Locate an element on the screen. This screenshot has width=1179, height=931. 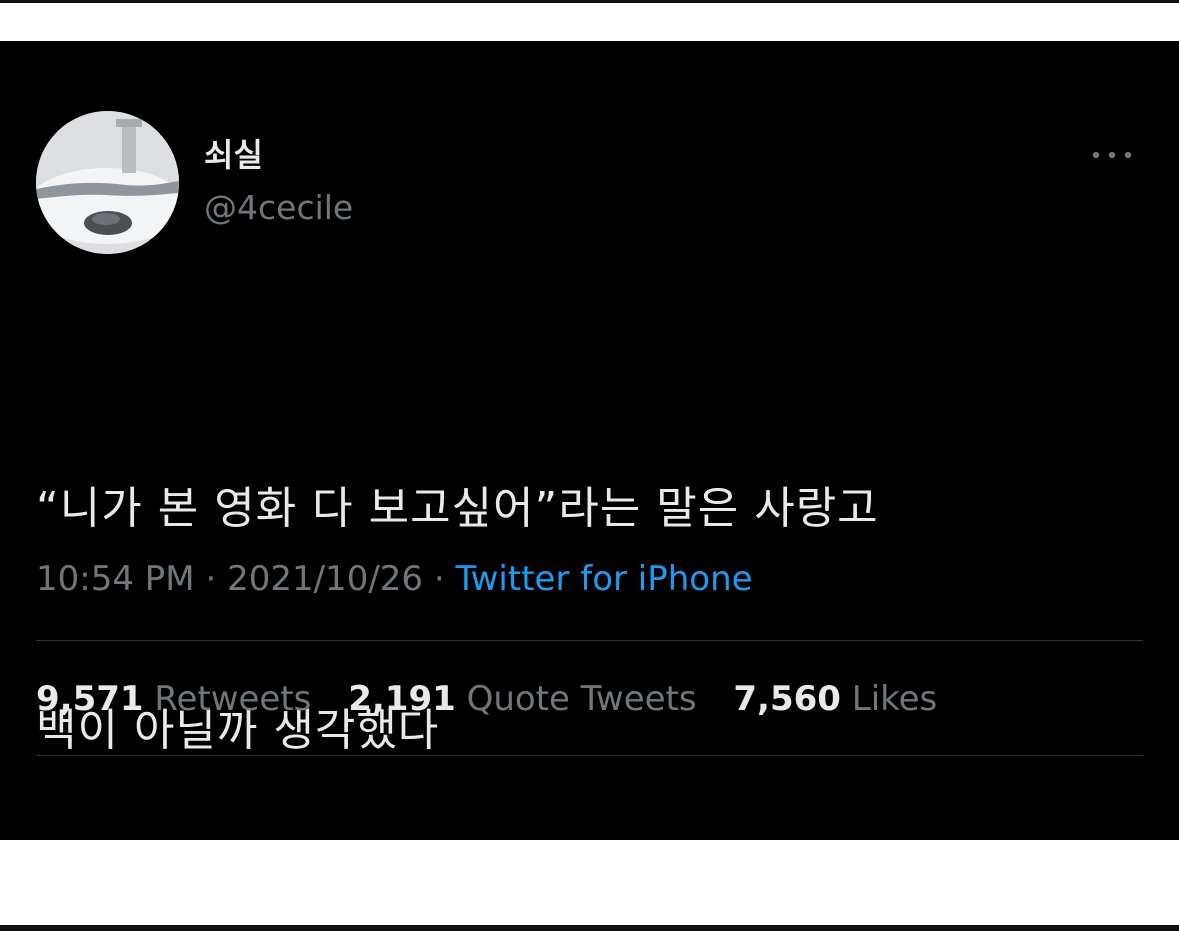
avatar is located at coordinates (107, 182).